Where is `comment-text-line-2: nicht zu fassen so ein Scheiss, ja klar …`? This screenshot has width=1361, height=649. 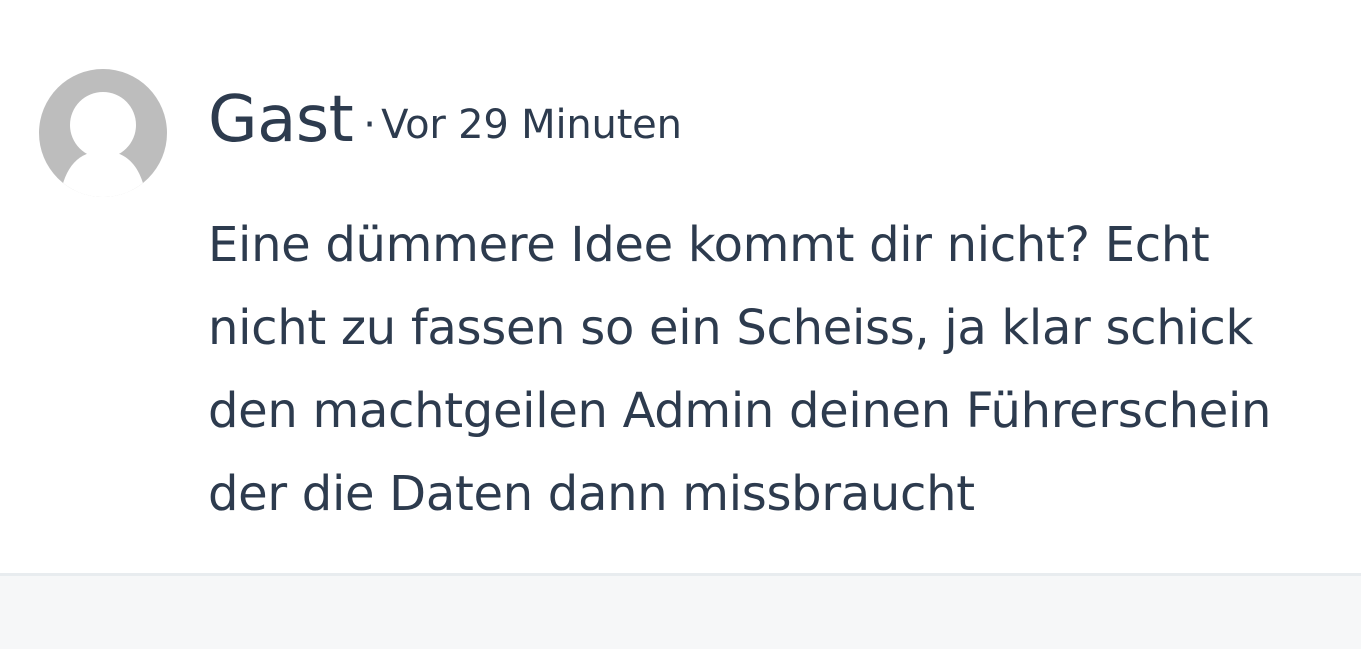
comment-text-line-2: nicht zu fassen so ein Scheiss, ja klar … is located at coordinates (731, 328).